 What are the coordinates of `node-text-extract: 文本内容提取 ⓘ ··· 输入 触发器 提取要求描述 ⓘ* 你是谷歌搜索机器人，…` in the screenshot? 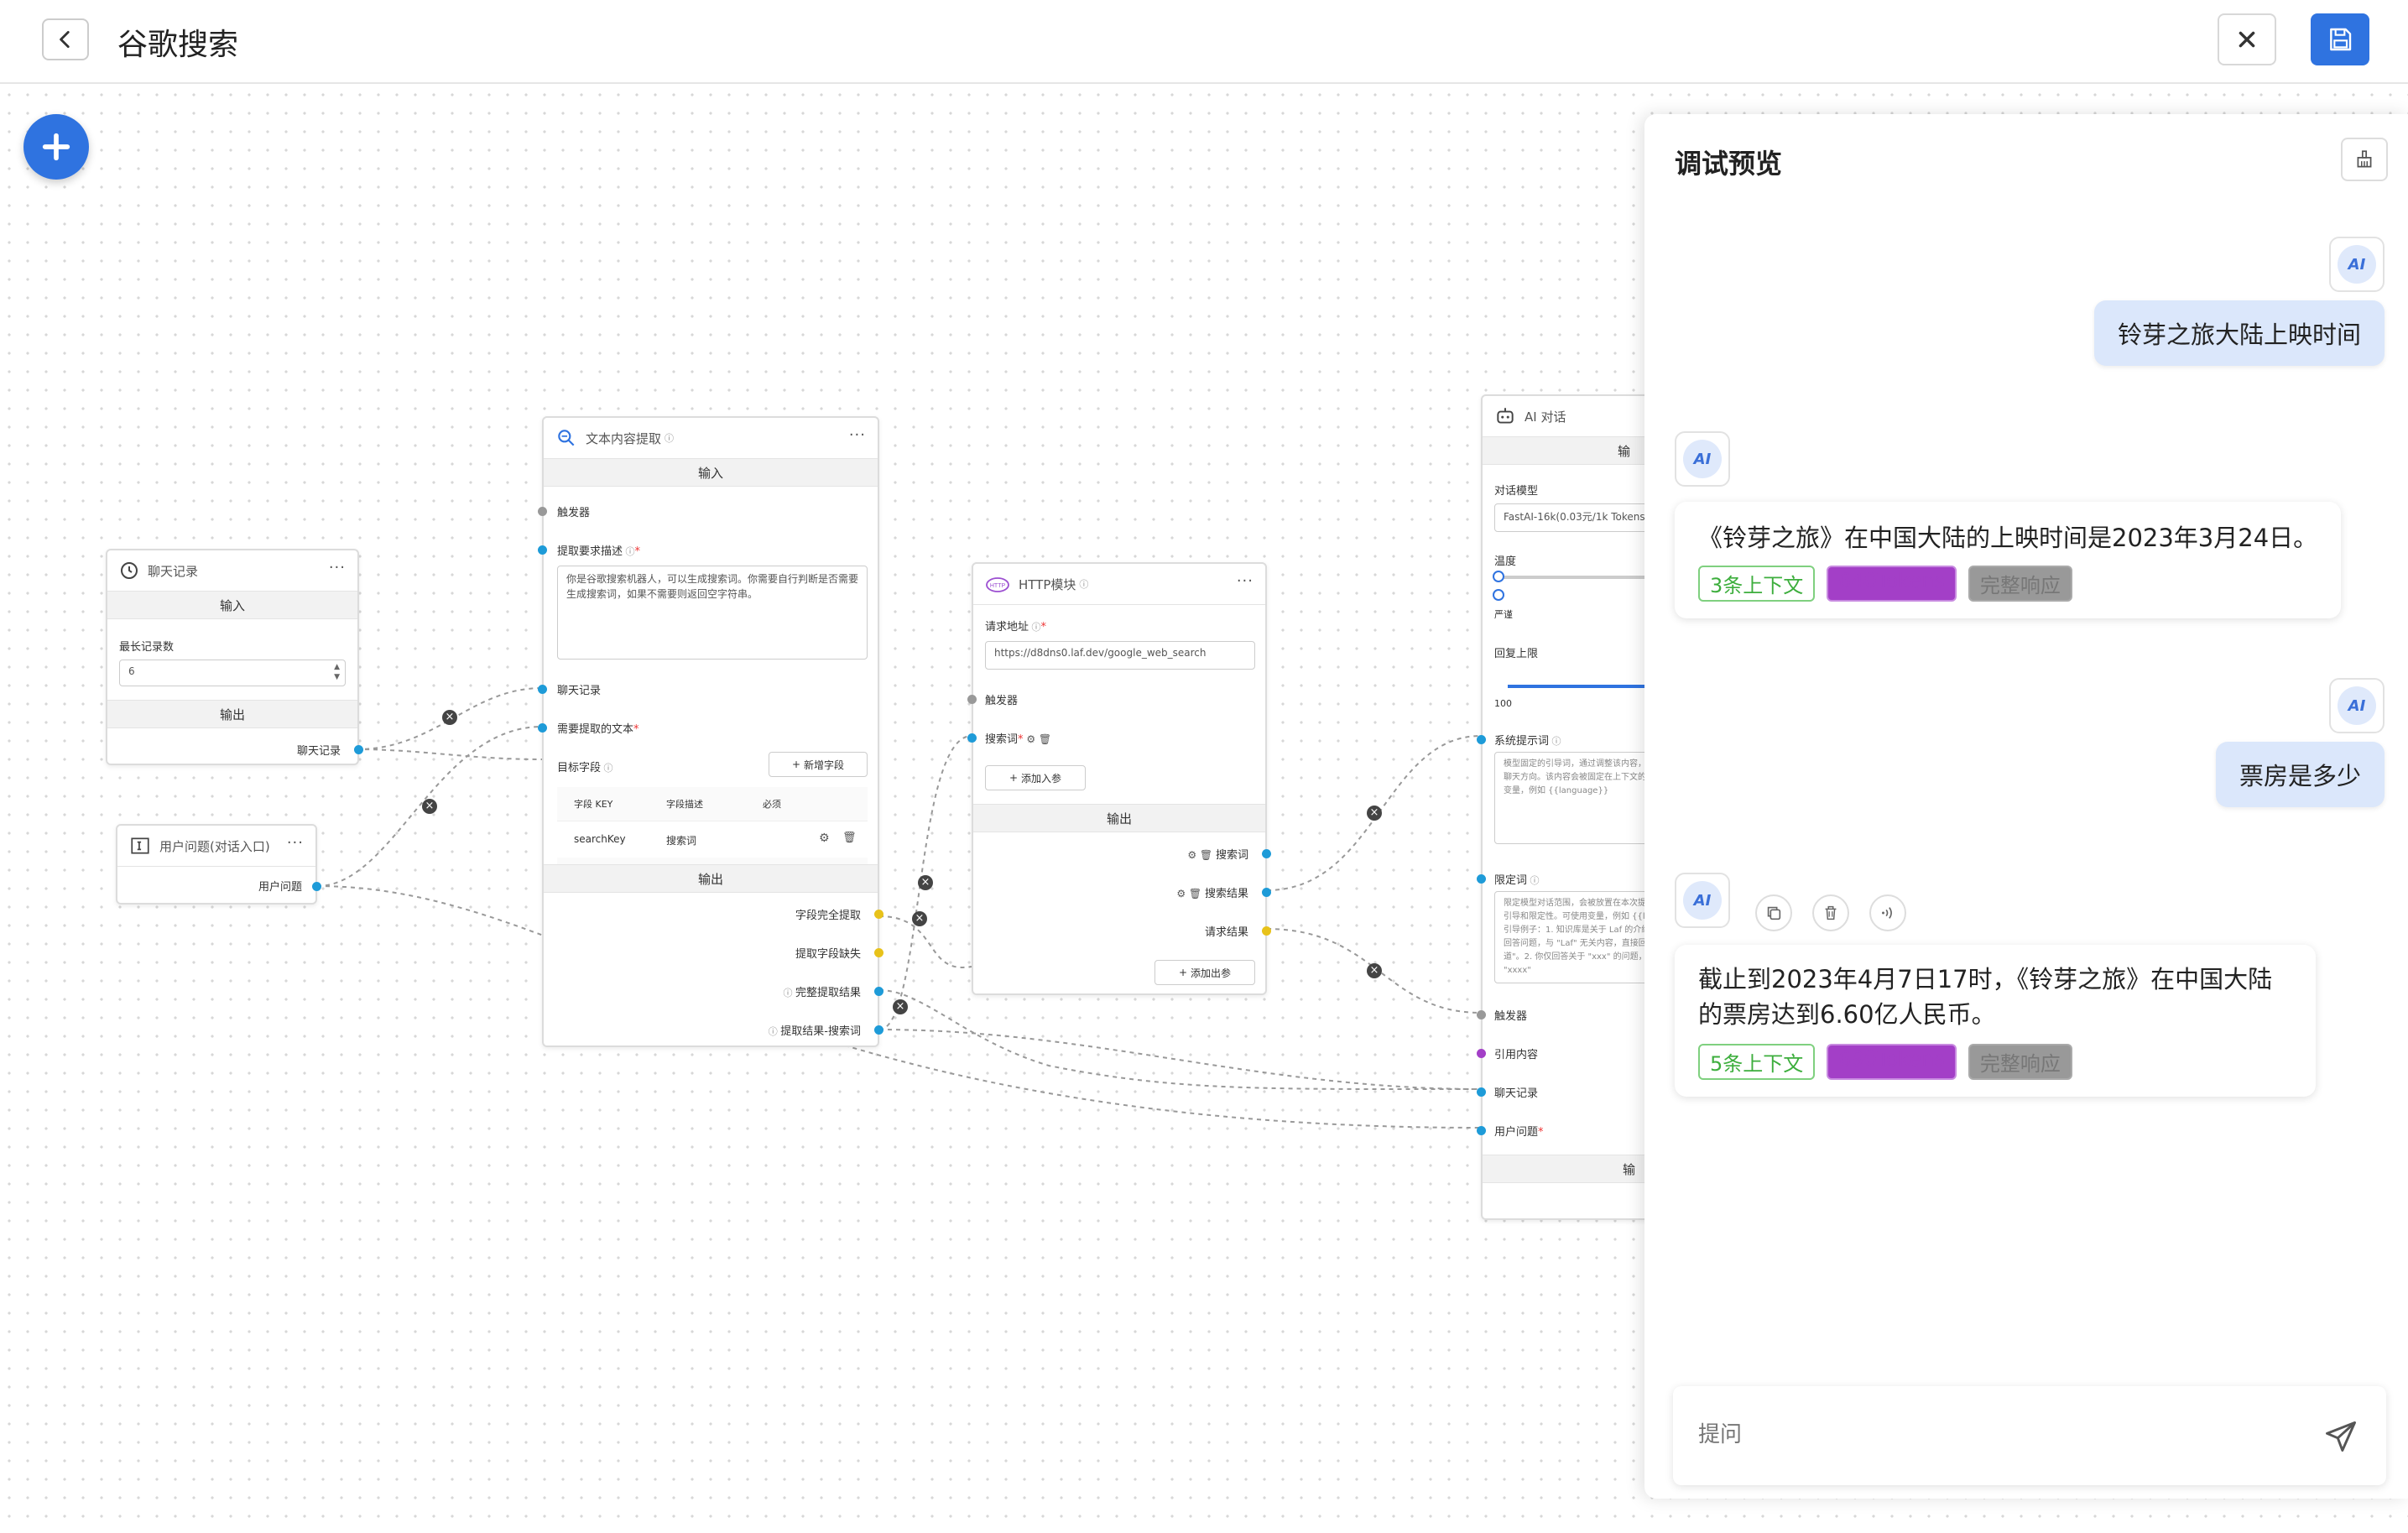 It's located at (710, 731).